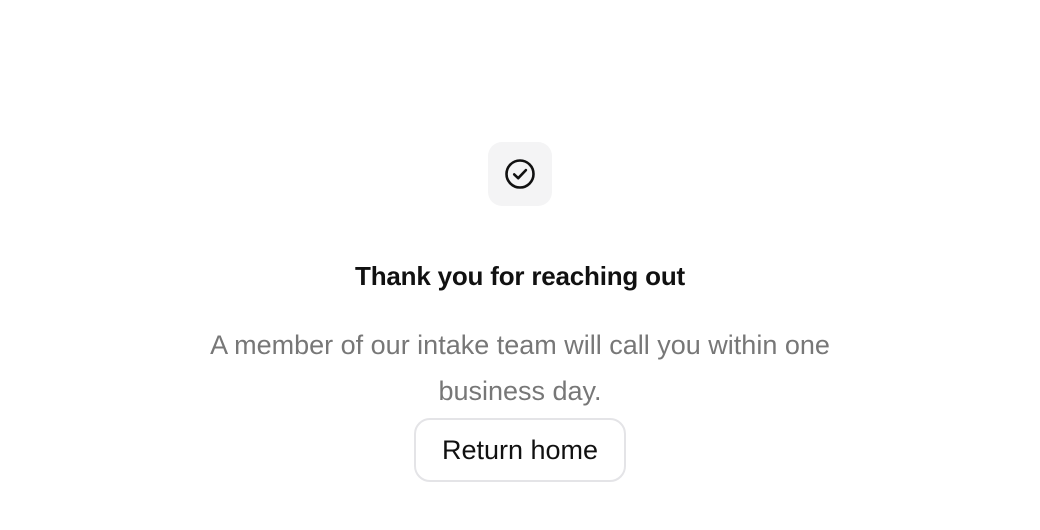 Image resolution: width=1040 pixels, height=530 pixels. I want to click on check-circle-icon, so click(520, 174).